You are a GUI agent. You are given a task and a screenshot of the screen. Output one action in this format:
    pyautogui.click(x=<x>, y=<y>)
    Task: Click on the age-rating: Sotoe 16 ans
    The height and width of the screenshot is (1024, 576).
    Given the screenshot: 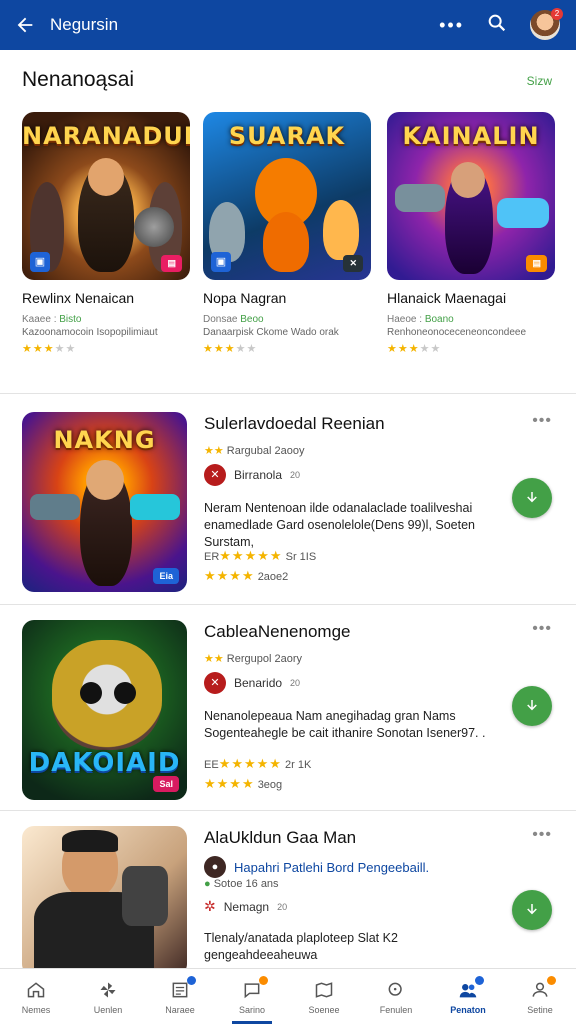 What is the action you would take?
    pyautogui.click(x=246, y=884)
    